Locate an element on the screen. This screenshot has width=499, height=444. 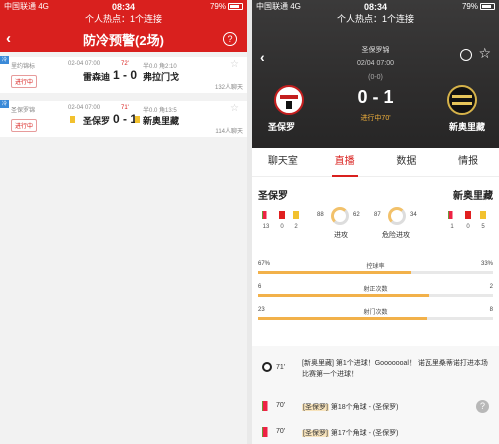
nav-bar: ‹ 防冷预警(2场) ? is located at coordinates (123, 39).